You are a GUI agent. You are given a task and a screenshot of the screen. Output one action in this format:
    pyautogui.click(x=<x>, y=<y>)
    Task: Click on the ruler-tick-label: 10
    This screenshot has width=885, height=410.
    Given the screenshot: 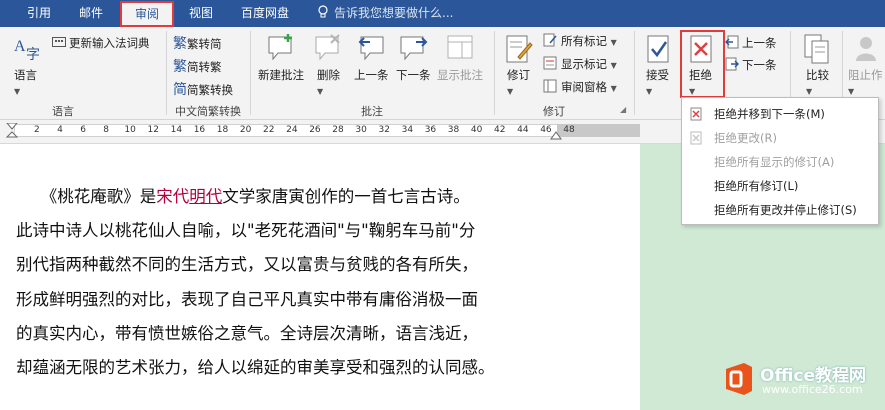 What is the action you would take?
    pyautogui.click(x=130, y=130)
    